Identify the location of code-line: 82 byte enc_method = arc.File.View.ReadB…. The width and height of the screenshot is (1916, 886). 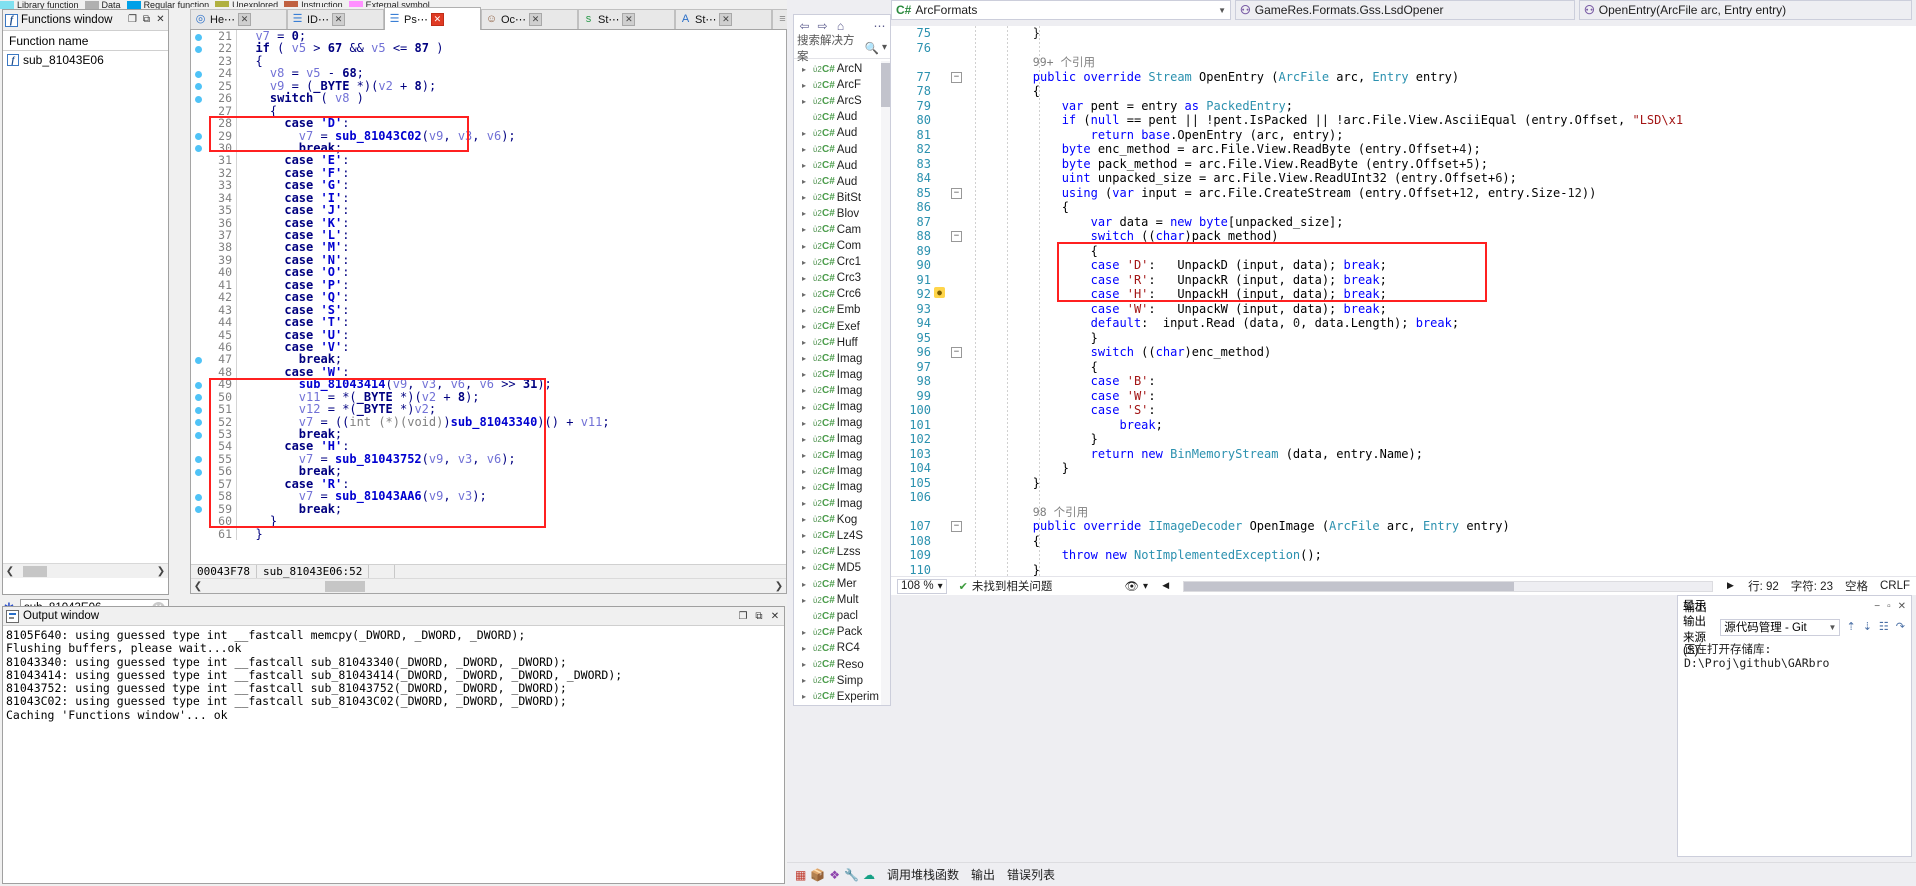
(1403, 149).